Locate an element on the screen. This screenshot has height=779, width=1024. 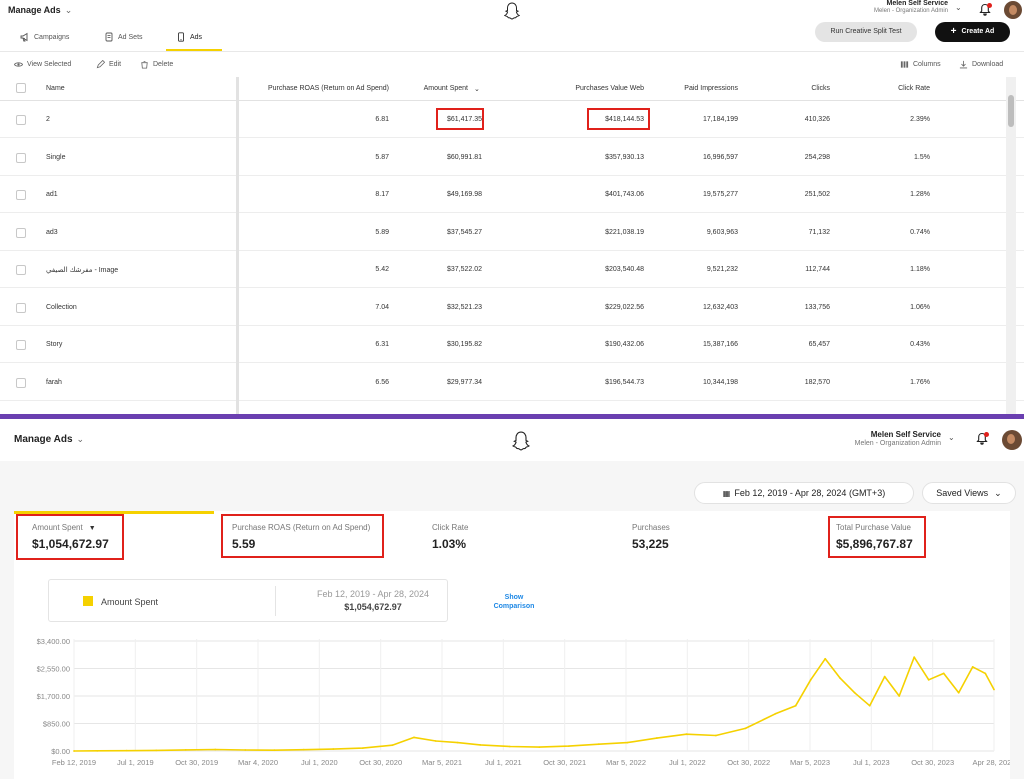
cell-name: 2 is located at coordinates (48, 119).